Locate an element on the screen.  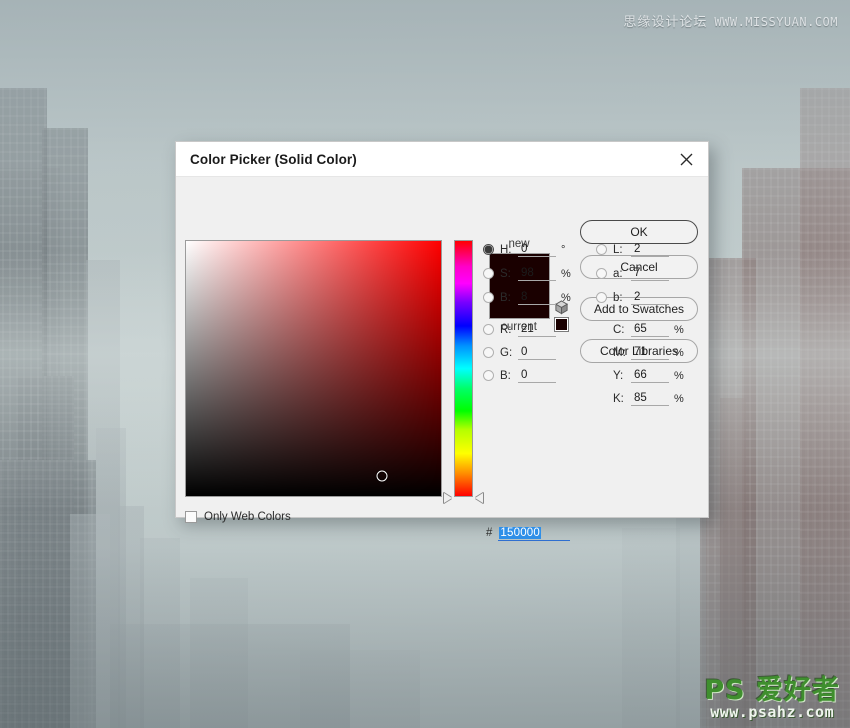
preview-new-swatch is located at coordinates (519, 286).